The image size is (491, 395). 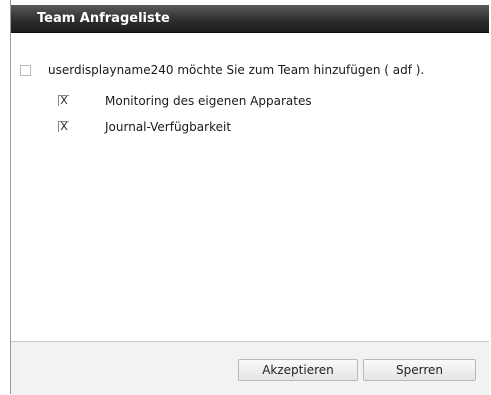 What do you see at coordinates (63, 126) in the screenshot?
I see `permission-checkbox-journal: X` at bounding box center [63, 126].